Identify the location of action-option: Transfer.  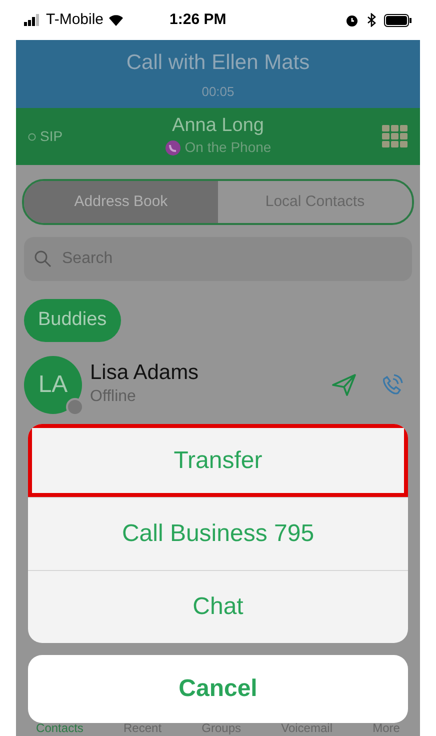
(218, 460).